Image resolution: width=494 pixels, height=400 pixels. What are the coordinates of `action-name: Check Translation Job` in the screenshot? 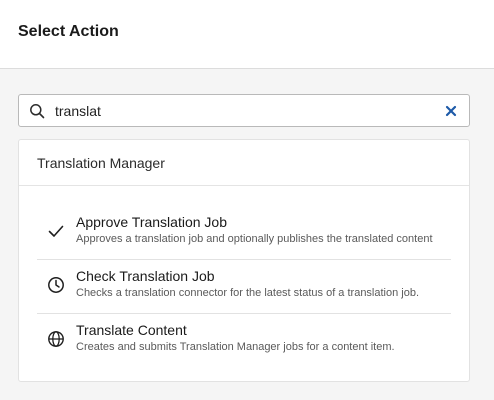 It's located at (145, 276).